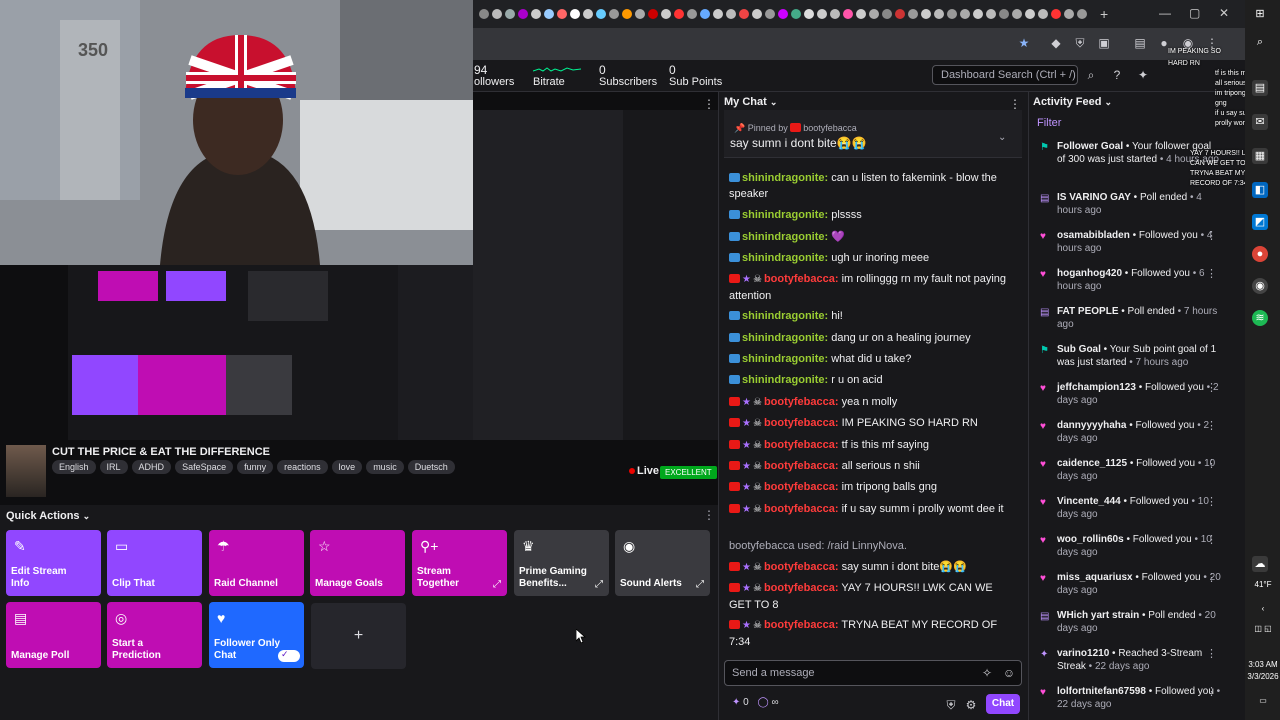 This screenshot has height=720, width=1280. I want to click on stream-tag: ADHD, so click(151, 467).